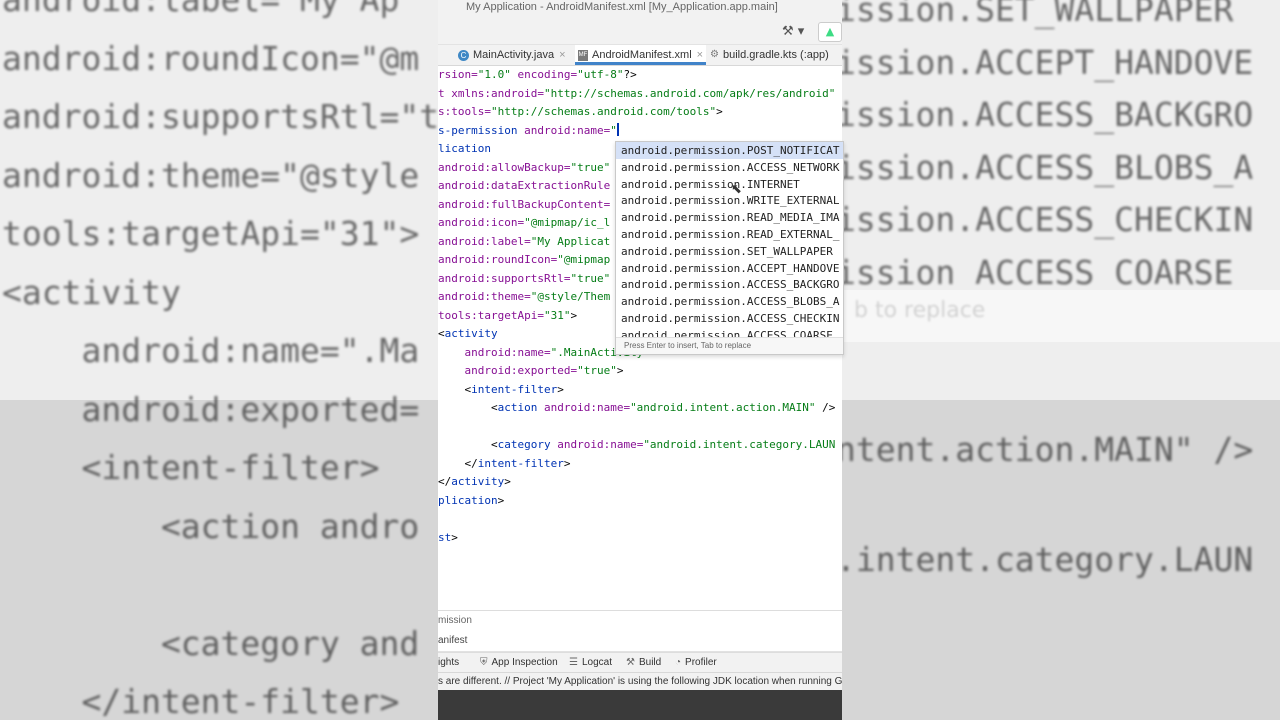 The height and width of the screenshot is (720, 1280). I want to click on background-code-line: android:supportsRtl="t, so click(220, 116).